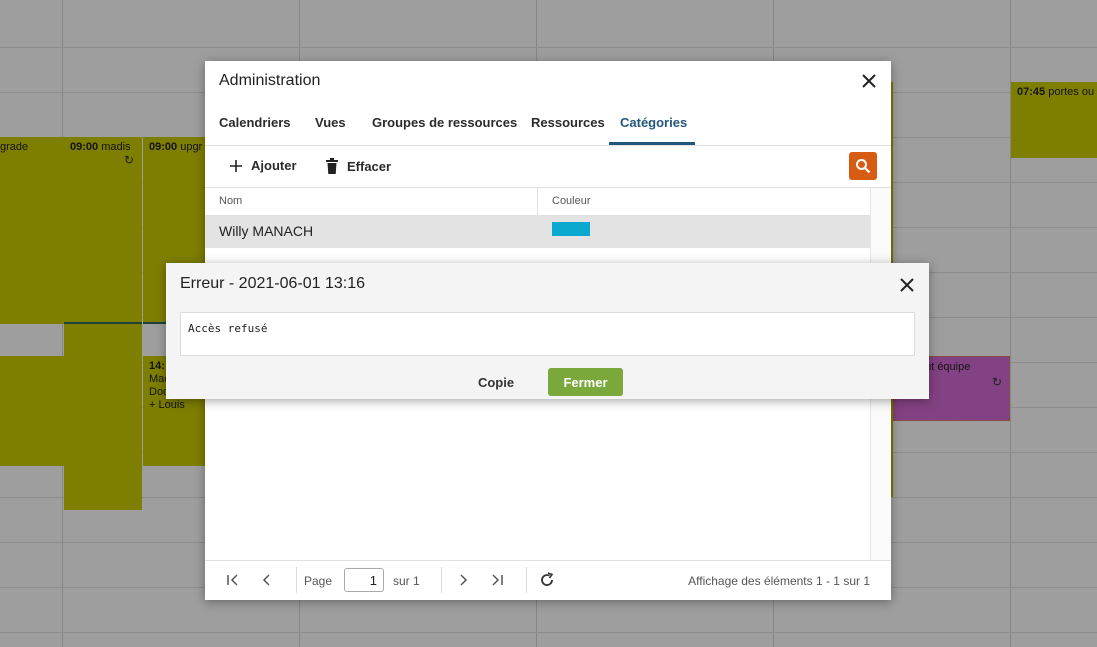 The height and width of the screenshot is (647, 1097). I want to click on copy-button: Copie, so click(496, 382).